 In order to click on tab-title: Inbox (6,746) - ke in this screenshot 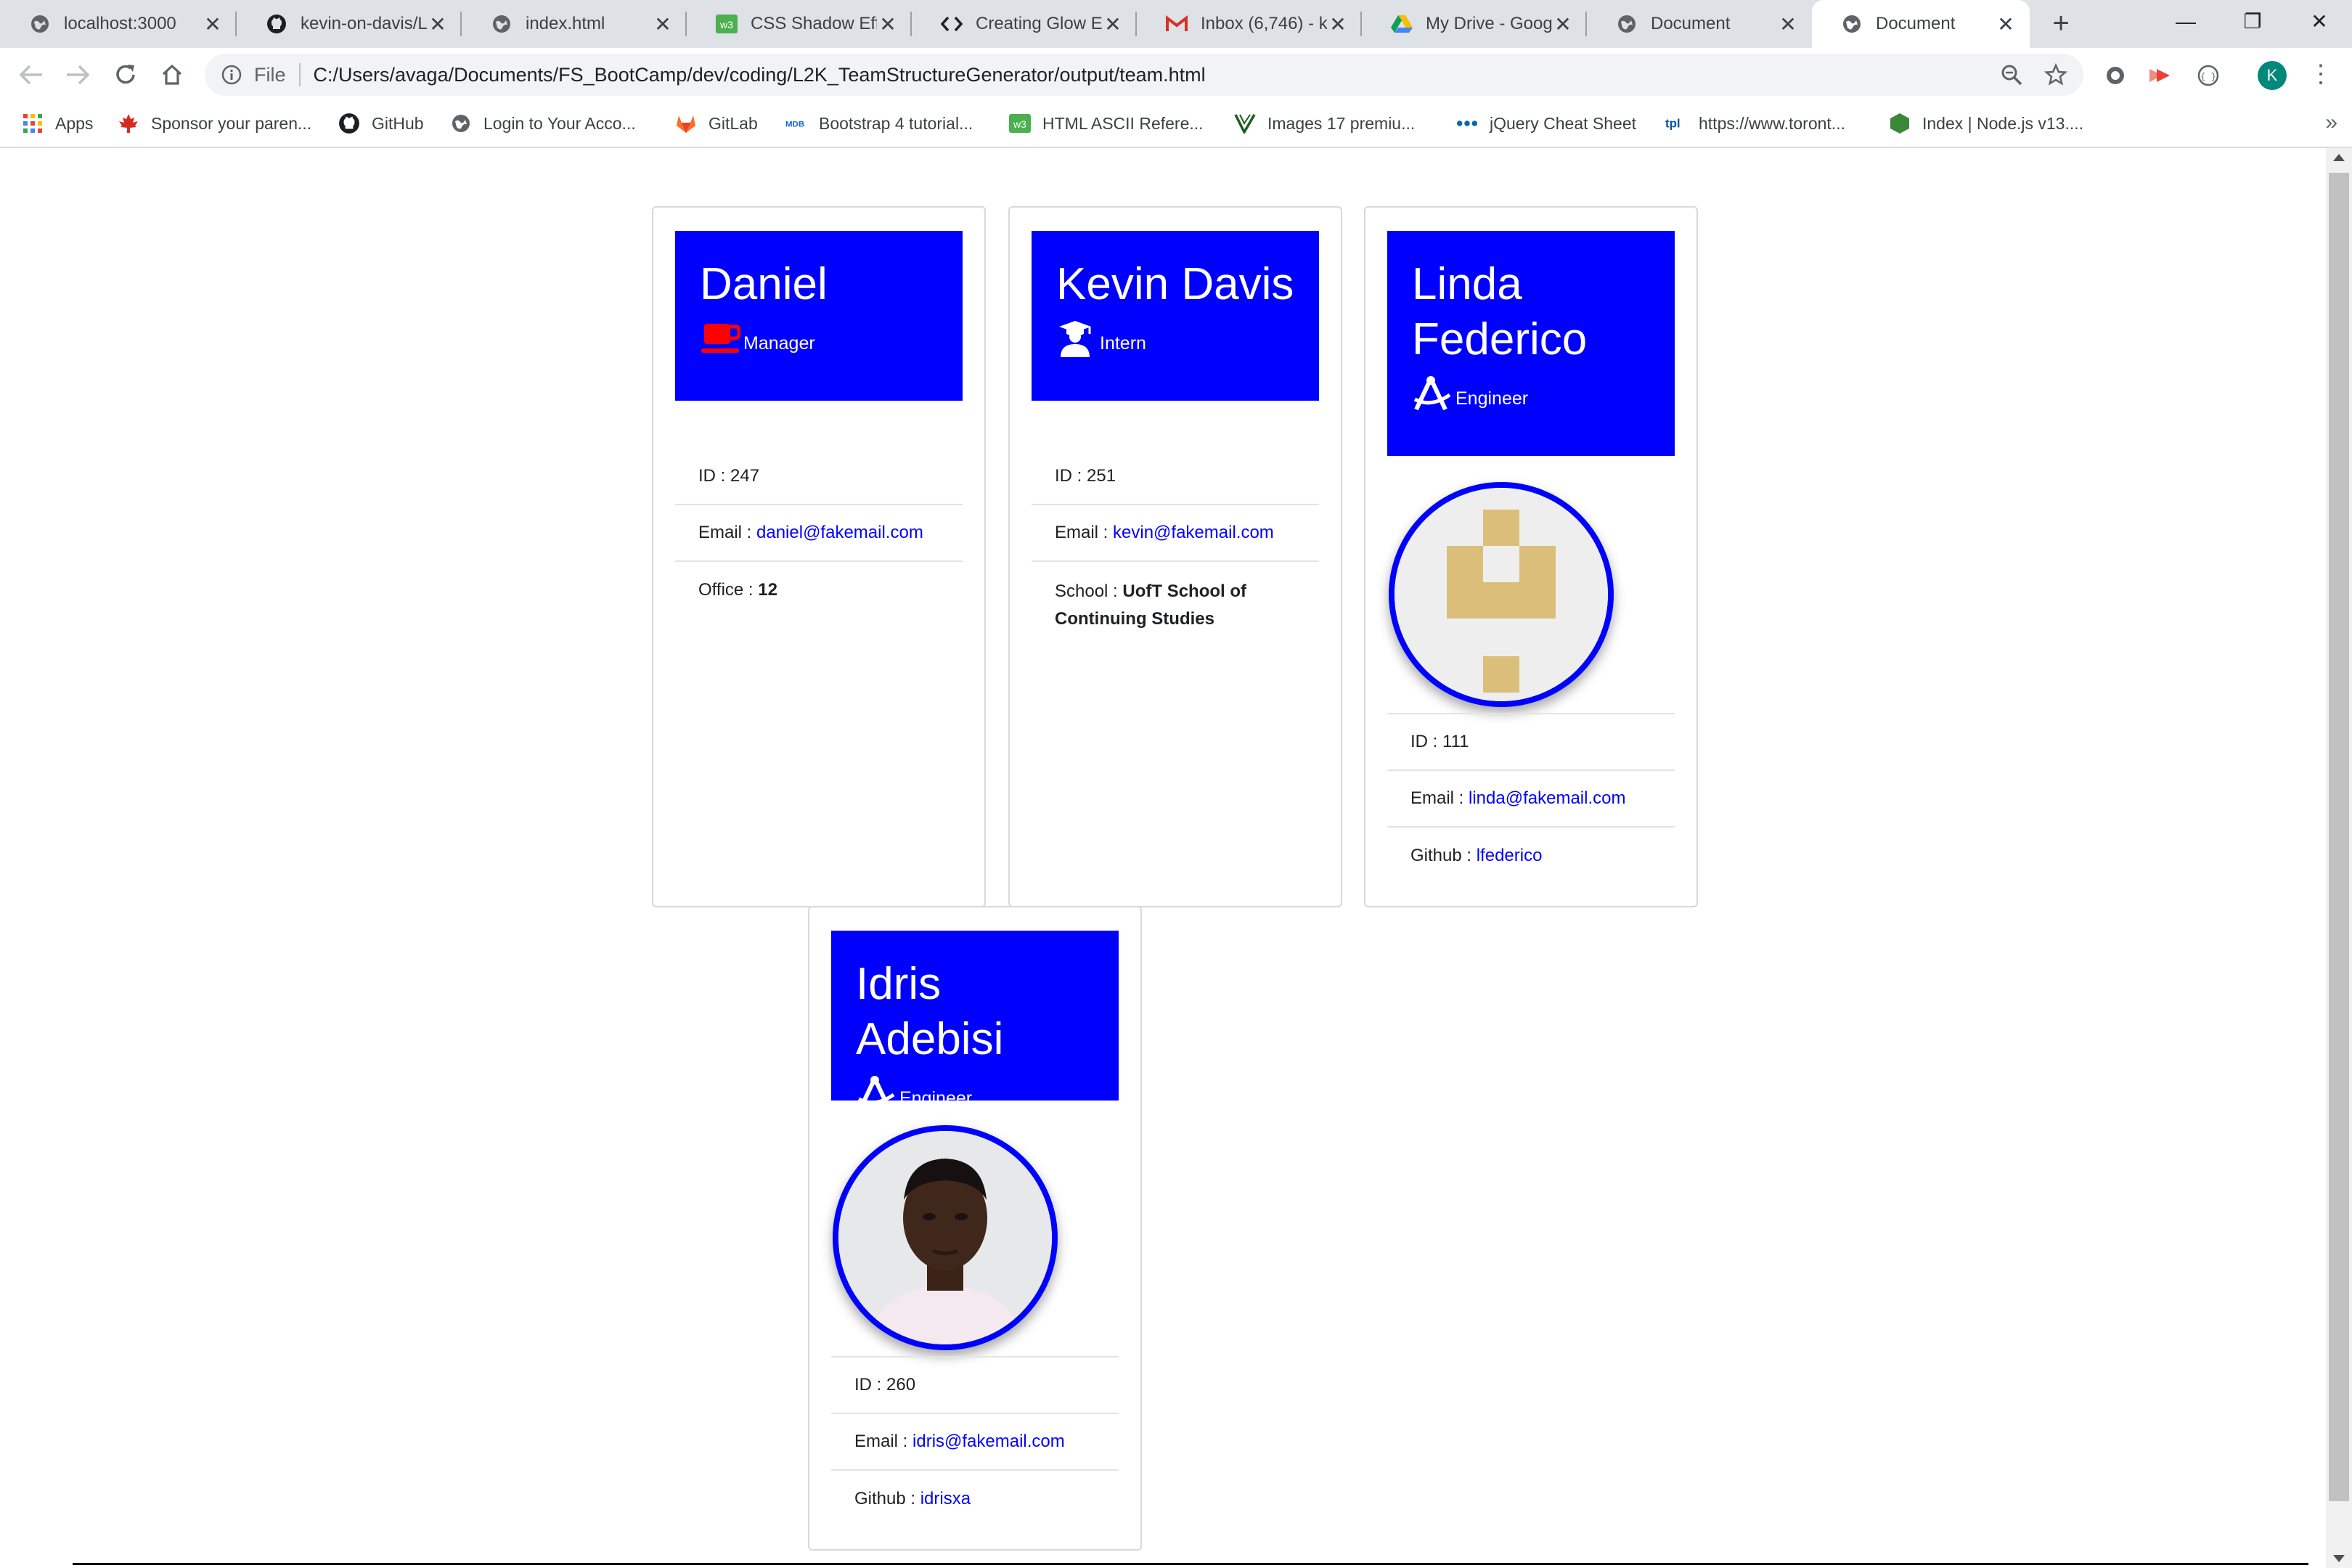, I will do `click(1264, 24)`.